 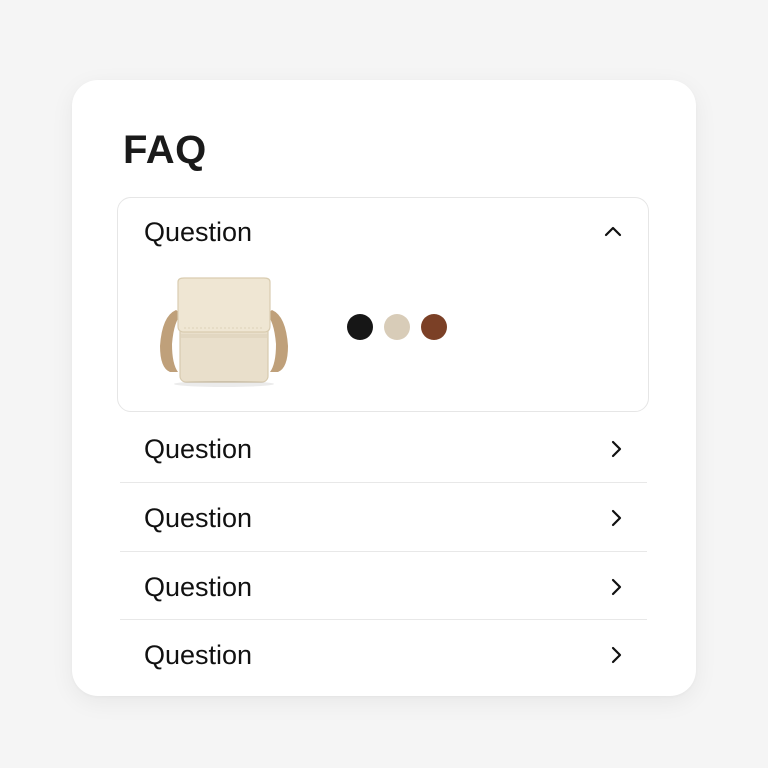 I want to click on faq-item-3: Question, so click(x=383, y=587).